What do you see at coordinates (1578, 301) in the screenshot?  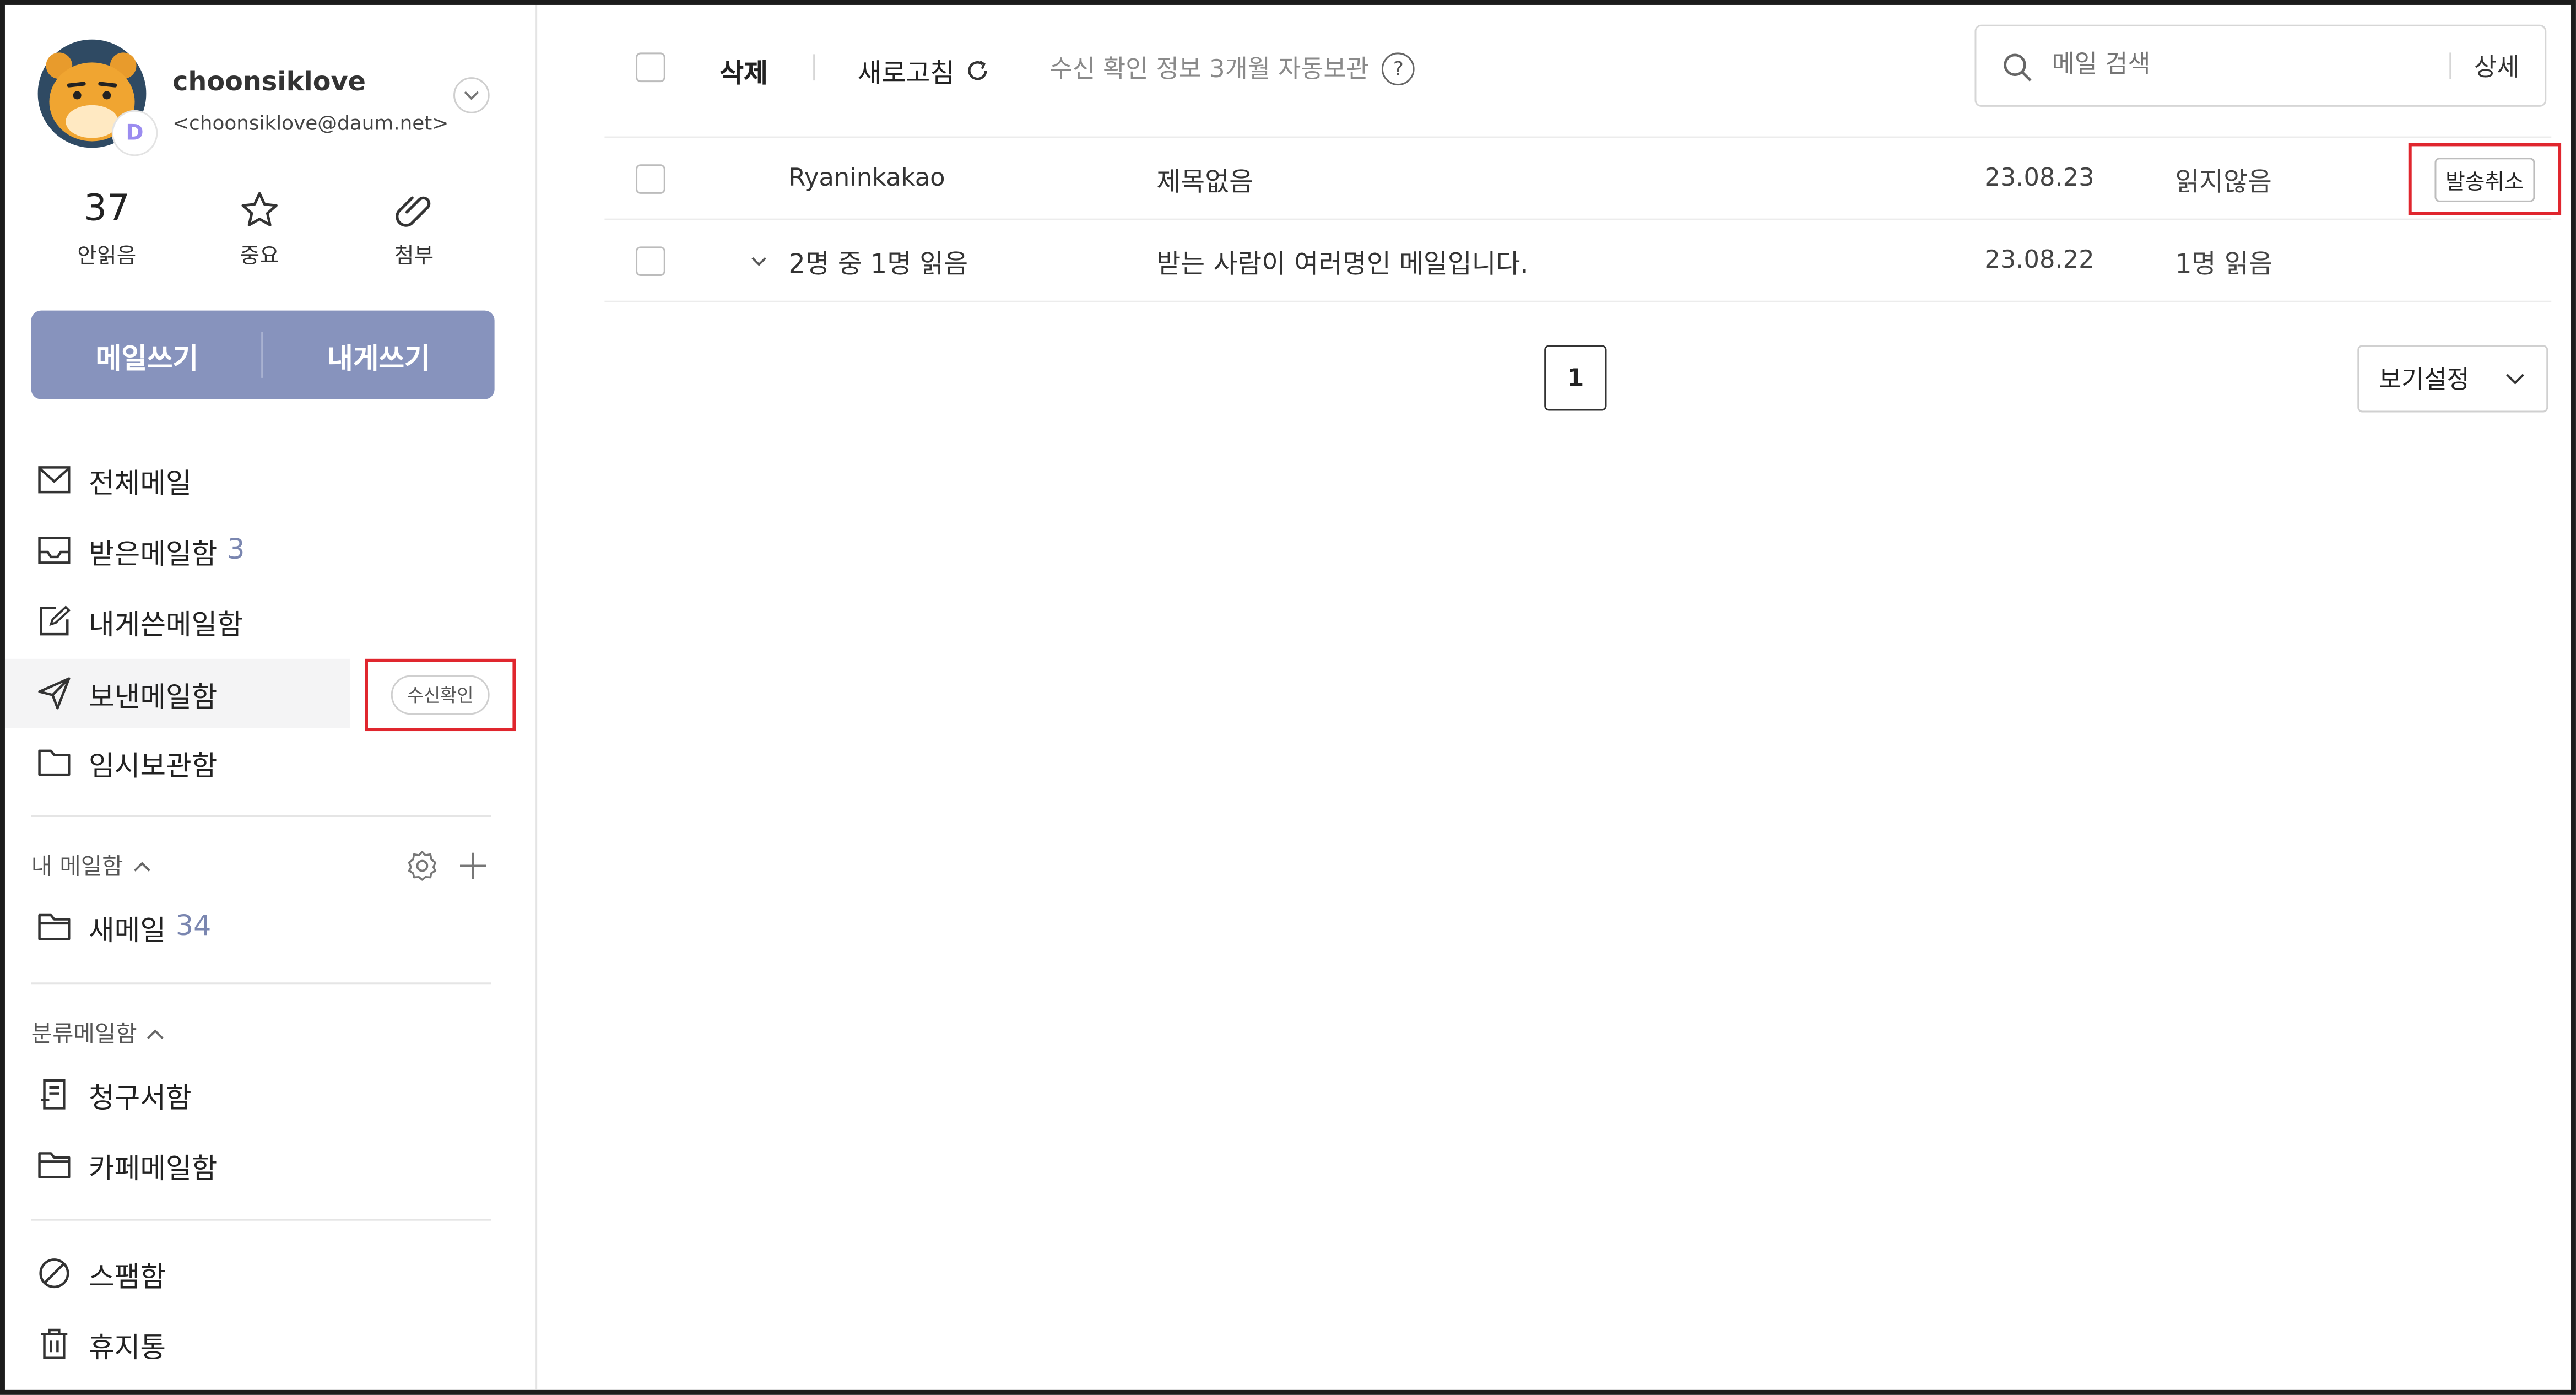 I see `list-bottom-border` at bounding box center [1578, 301].